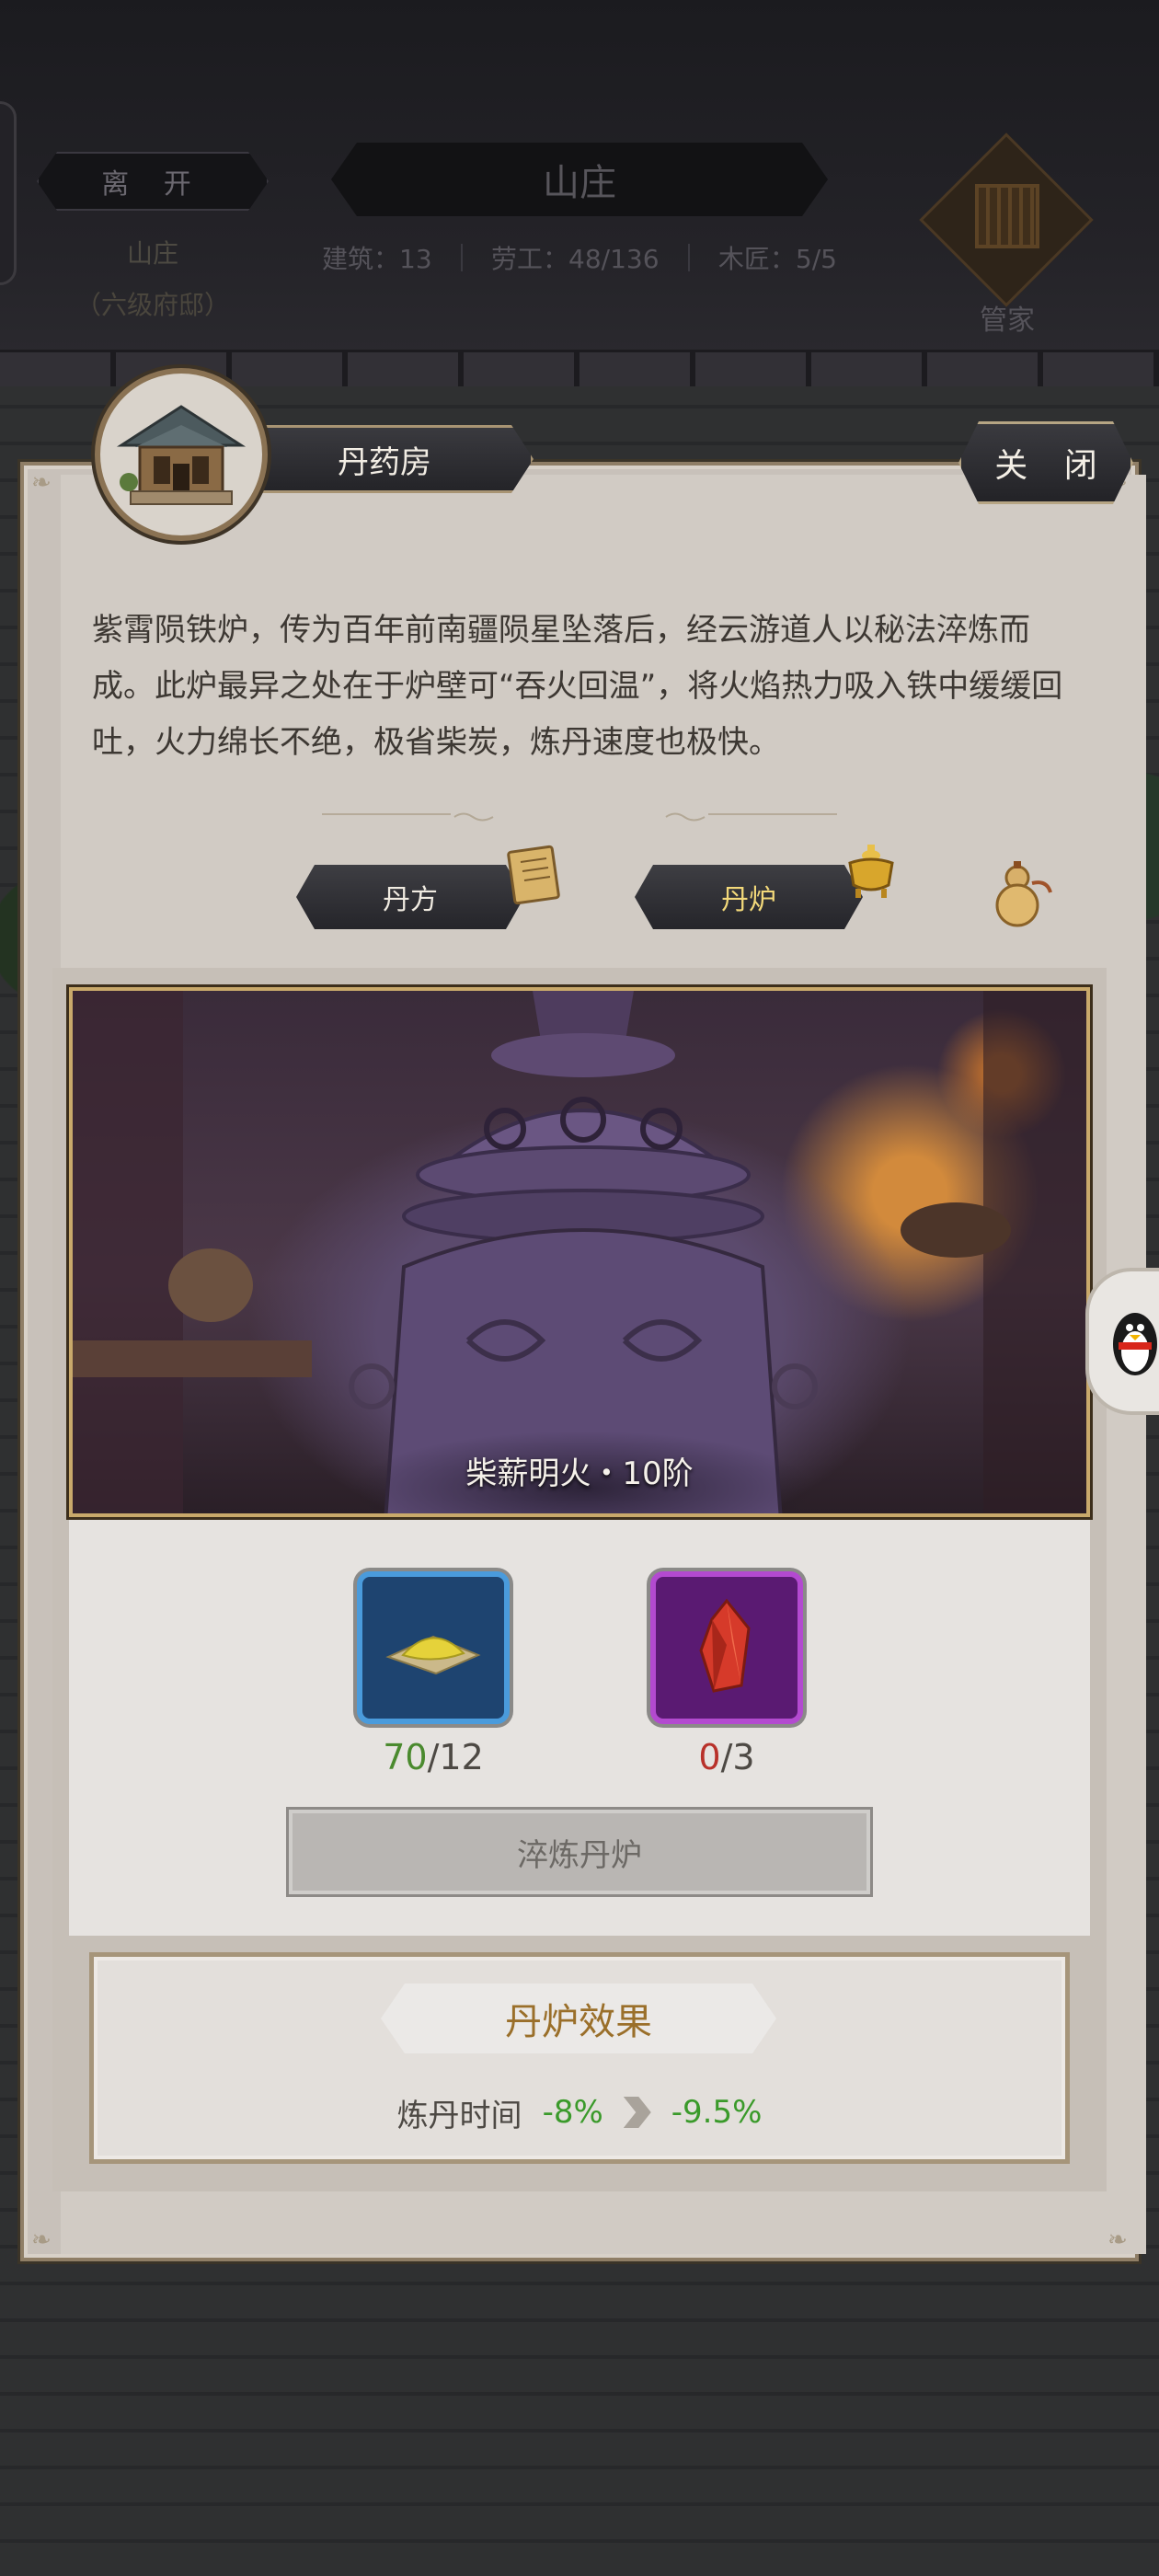  I want to click on left-edge-tab, so click(8, 193).